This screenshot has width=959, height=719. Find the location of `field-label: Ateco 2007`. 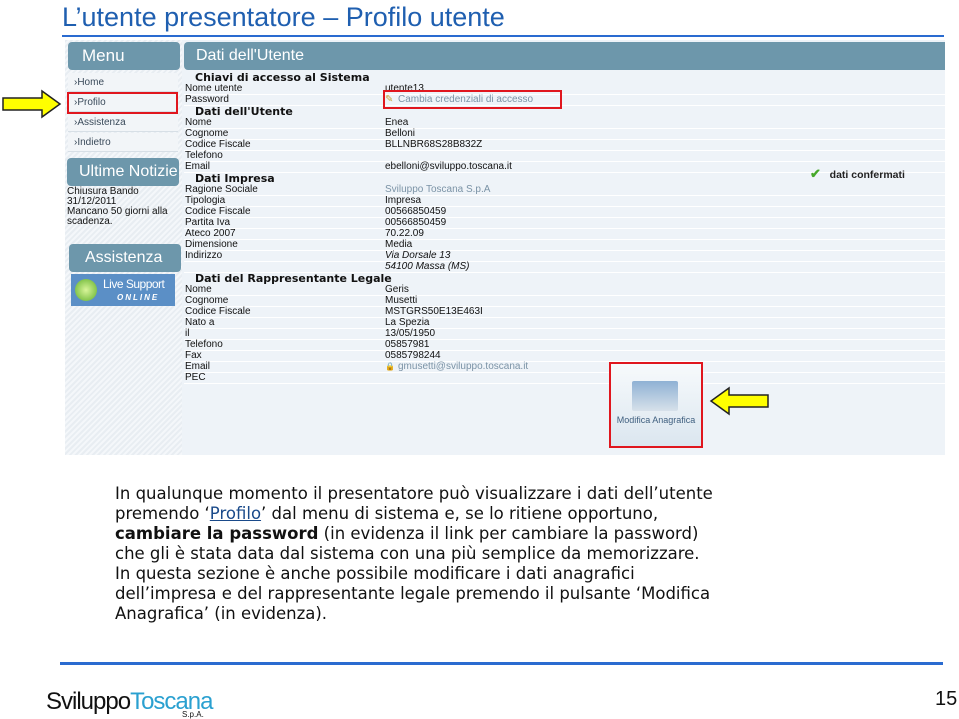

field-label: Ateco 2007 is located at coordinates (210, 233).